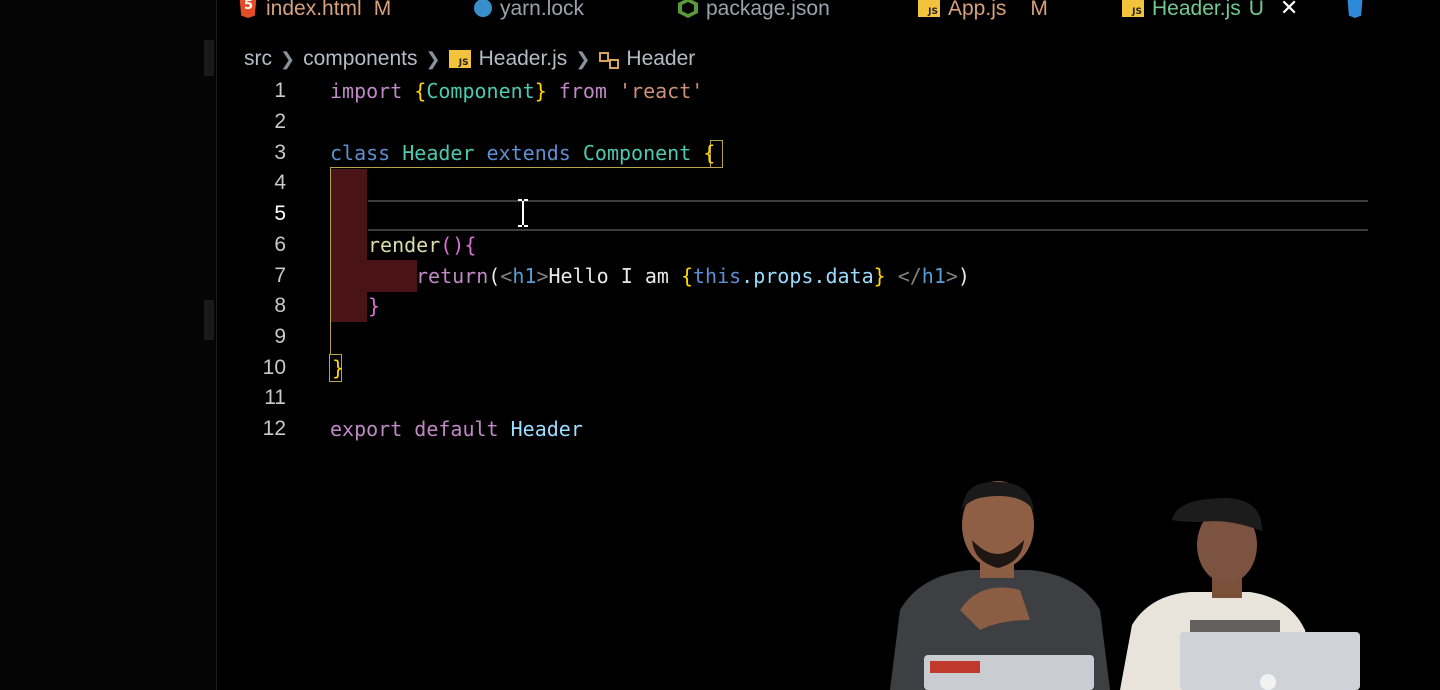 This screenshot has width=1440, height=690. Describe the element at coordinates (280, 306) in the screenshot. I see `line-number: 8` at that location.